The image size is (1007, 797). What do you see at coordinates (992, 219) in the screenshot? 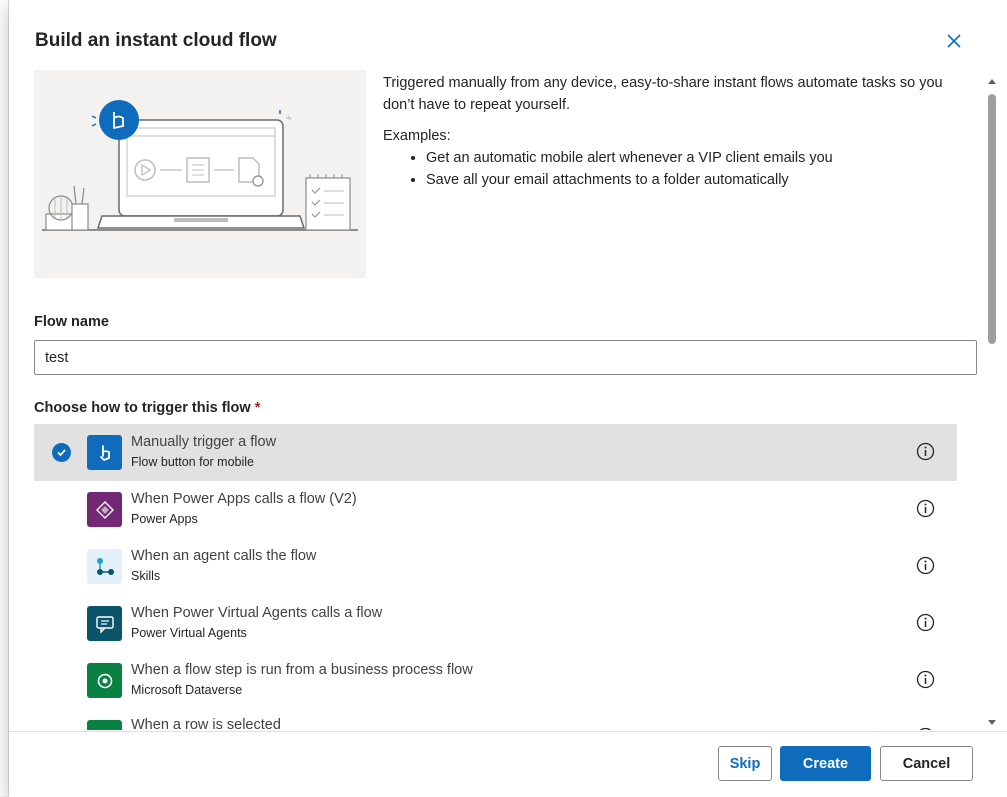
I see `scroll-thumb` at bounding box center [992, 219].